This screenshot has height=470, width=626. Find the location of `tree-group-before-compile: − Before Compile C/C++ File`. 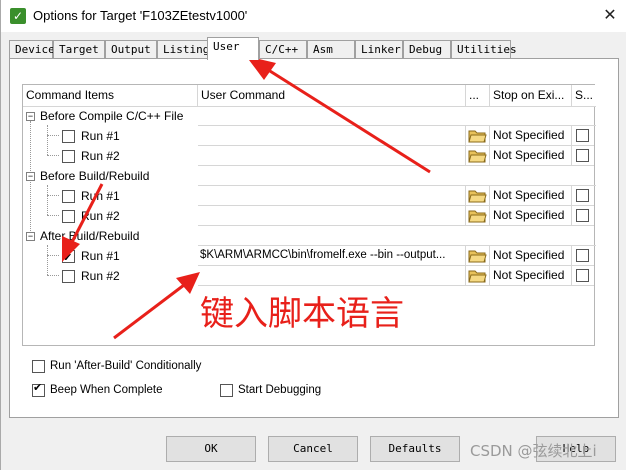

tree-group-before-compile: − Before Compile C/C++ File is located at coordinates (109, 116).